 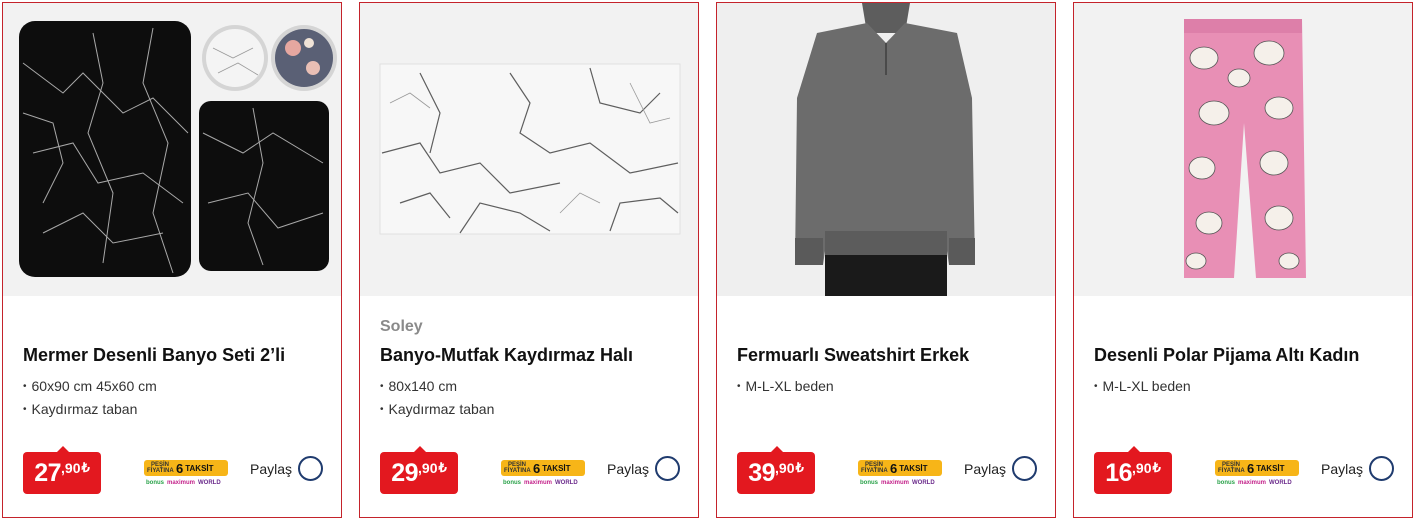 I want to click on product-brand: Soley, so click(x=401, y=326).